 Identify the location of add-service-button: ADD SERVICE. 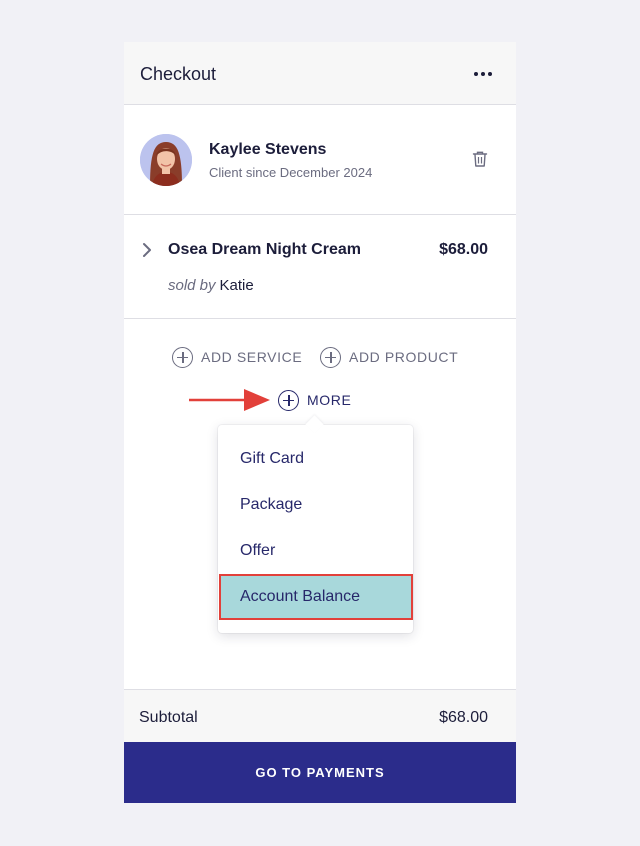
(237, 357).